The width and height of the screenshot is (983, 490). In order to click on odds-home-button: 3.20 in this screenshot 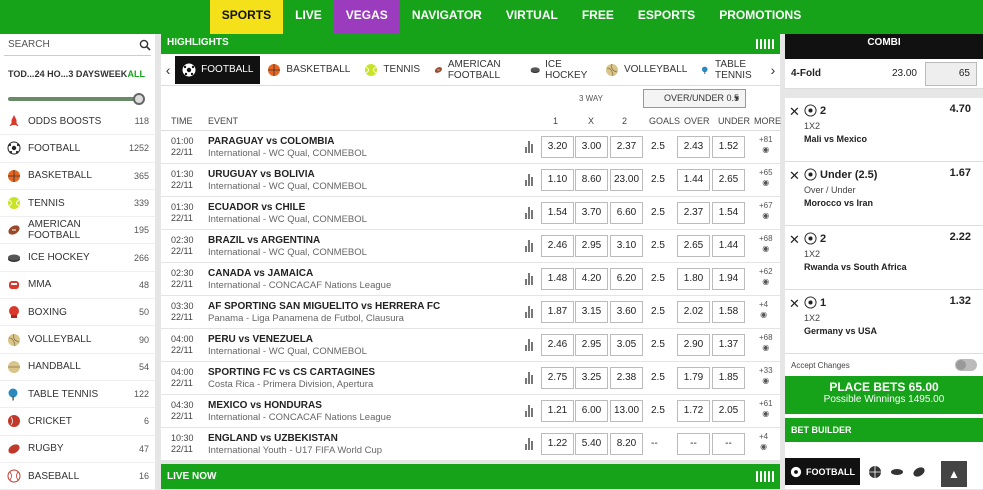, I will do `click(557, 147)`.